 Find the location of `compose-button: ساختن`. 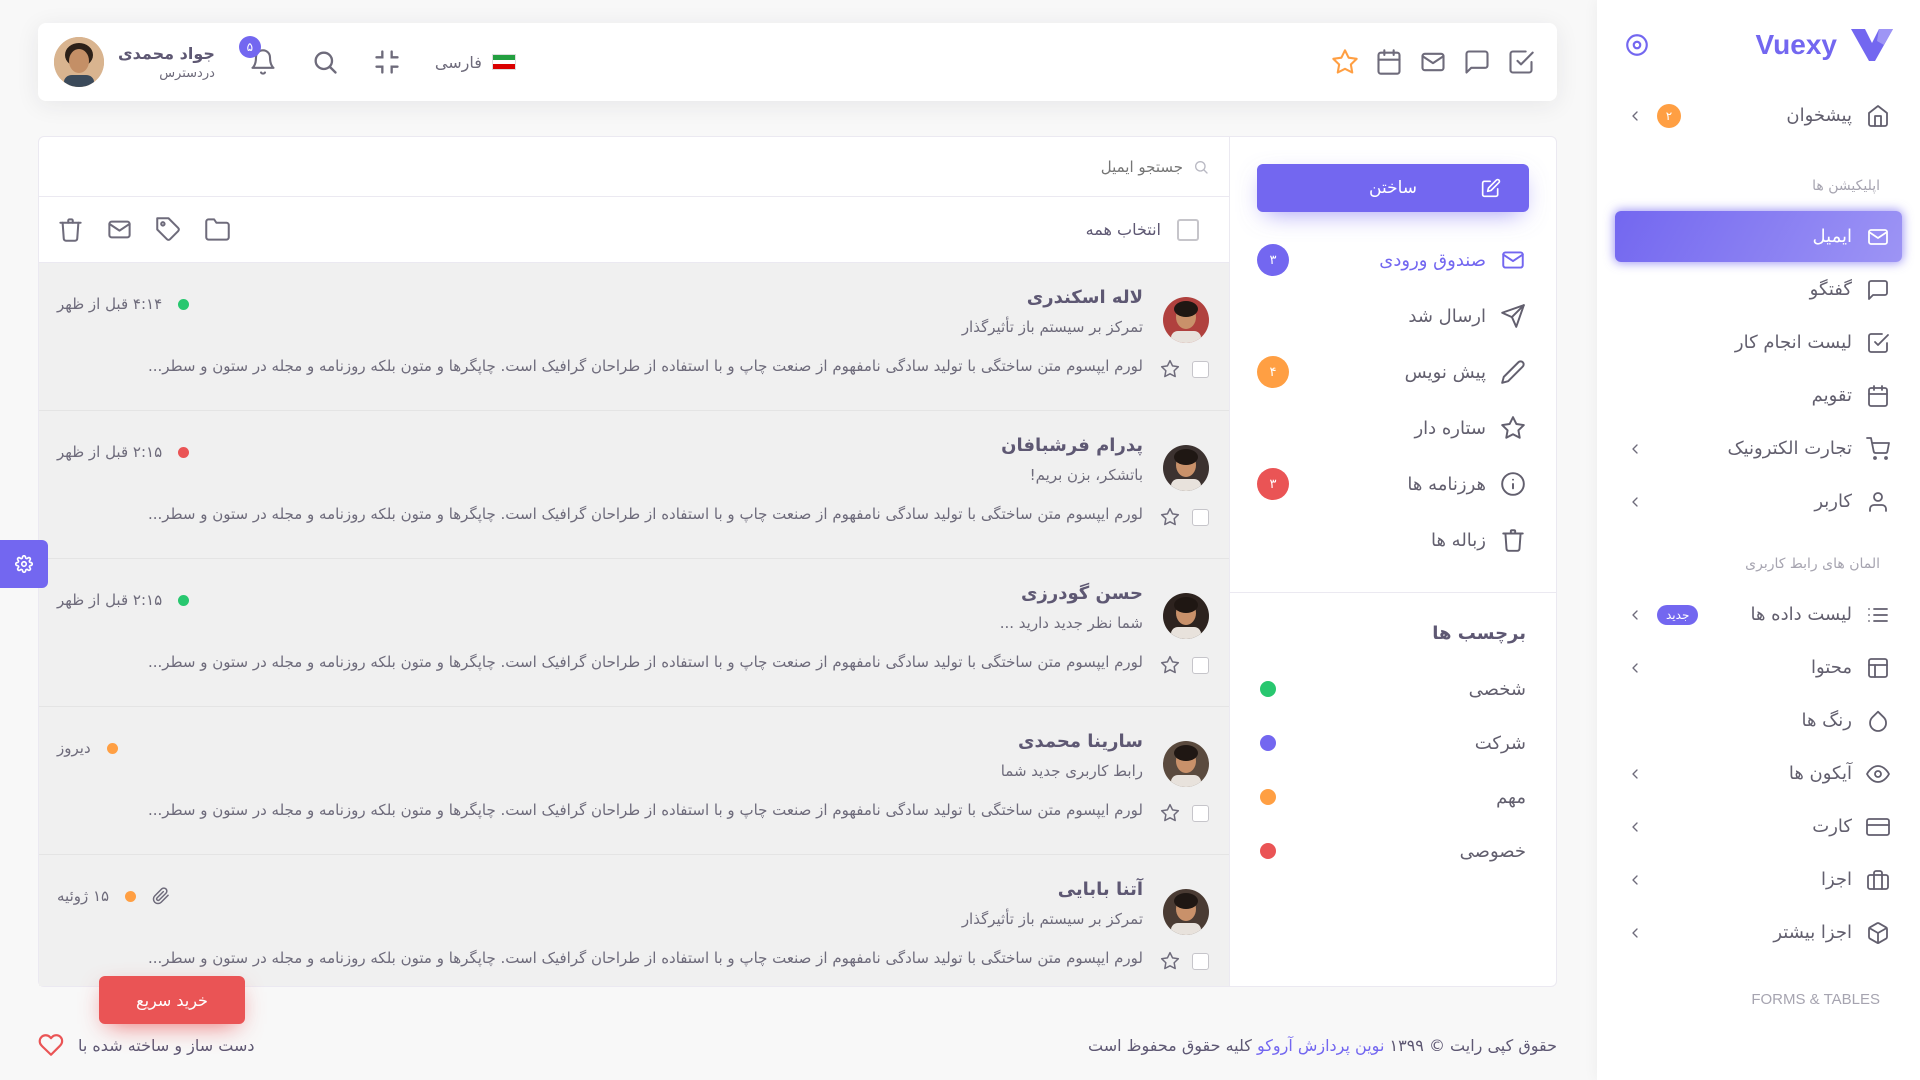

compose-button: ساختن is located at coordinates (1393, 188).